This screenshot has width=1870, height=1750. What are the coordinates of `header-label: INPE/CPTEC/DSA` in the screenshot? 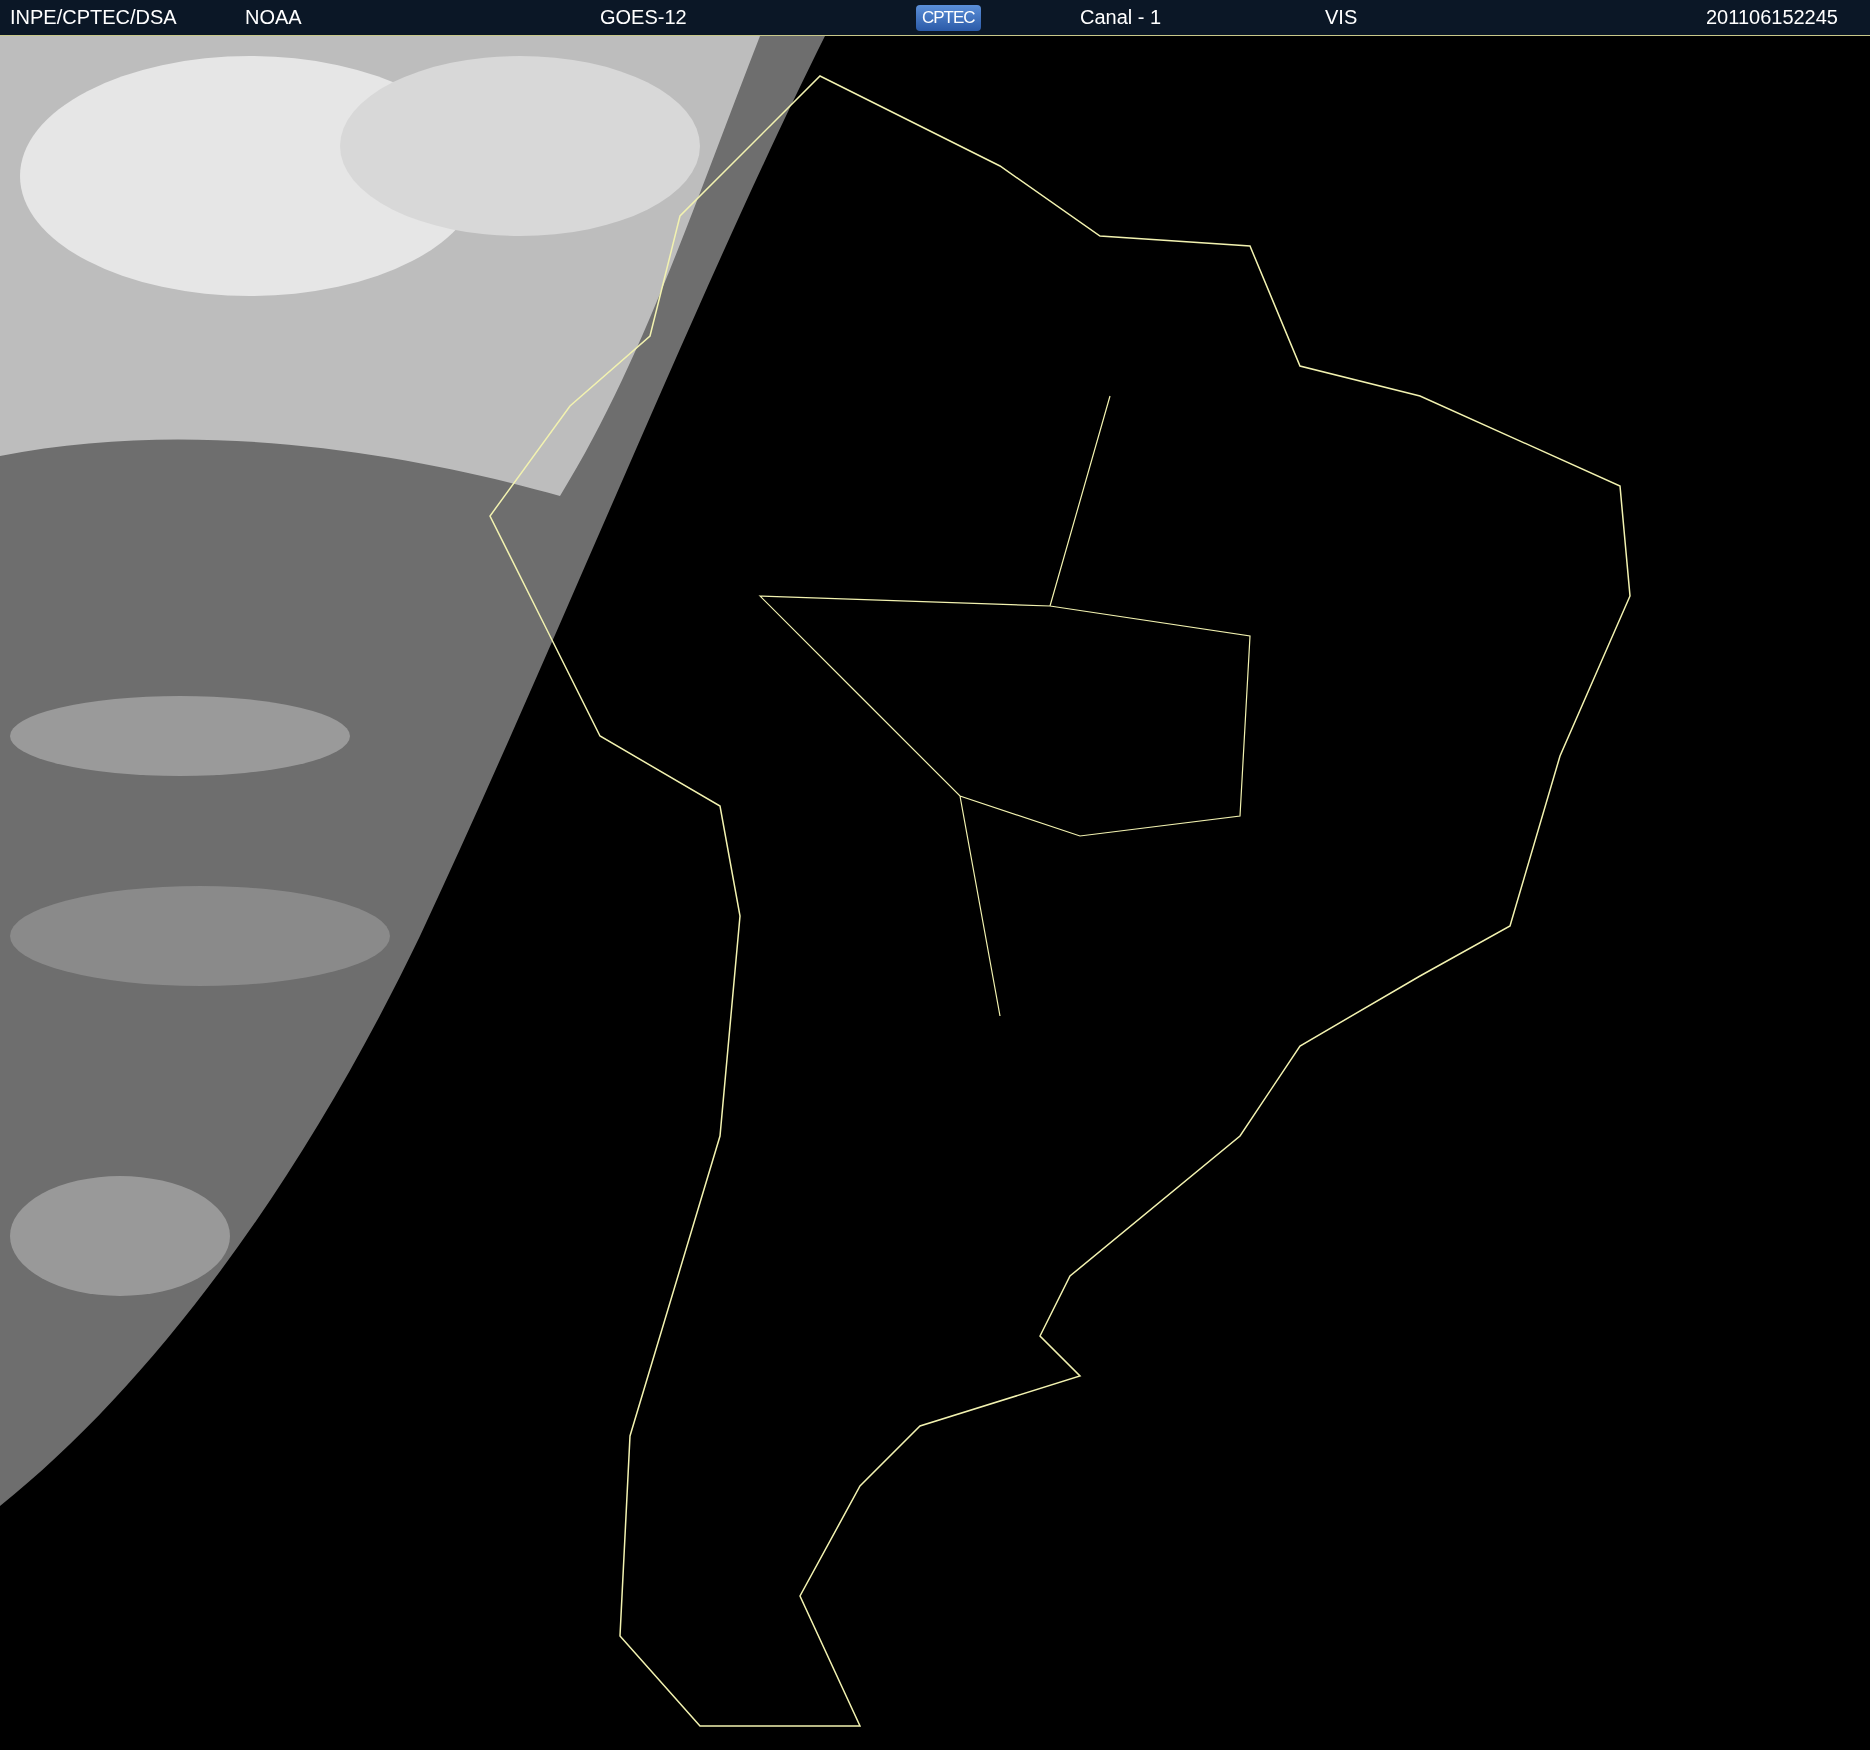 It's located at (93, 17).